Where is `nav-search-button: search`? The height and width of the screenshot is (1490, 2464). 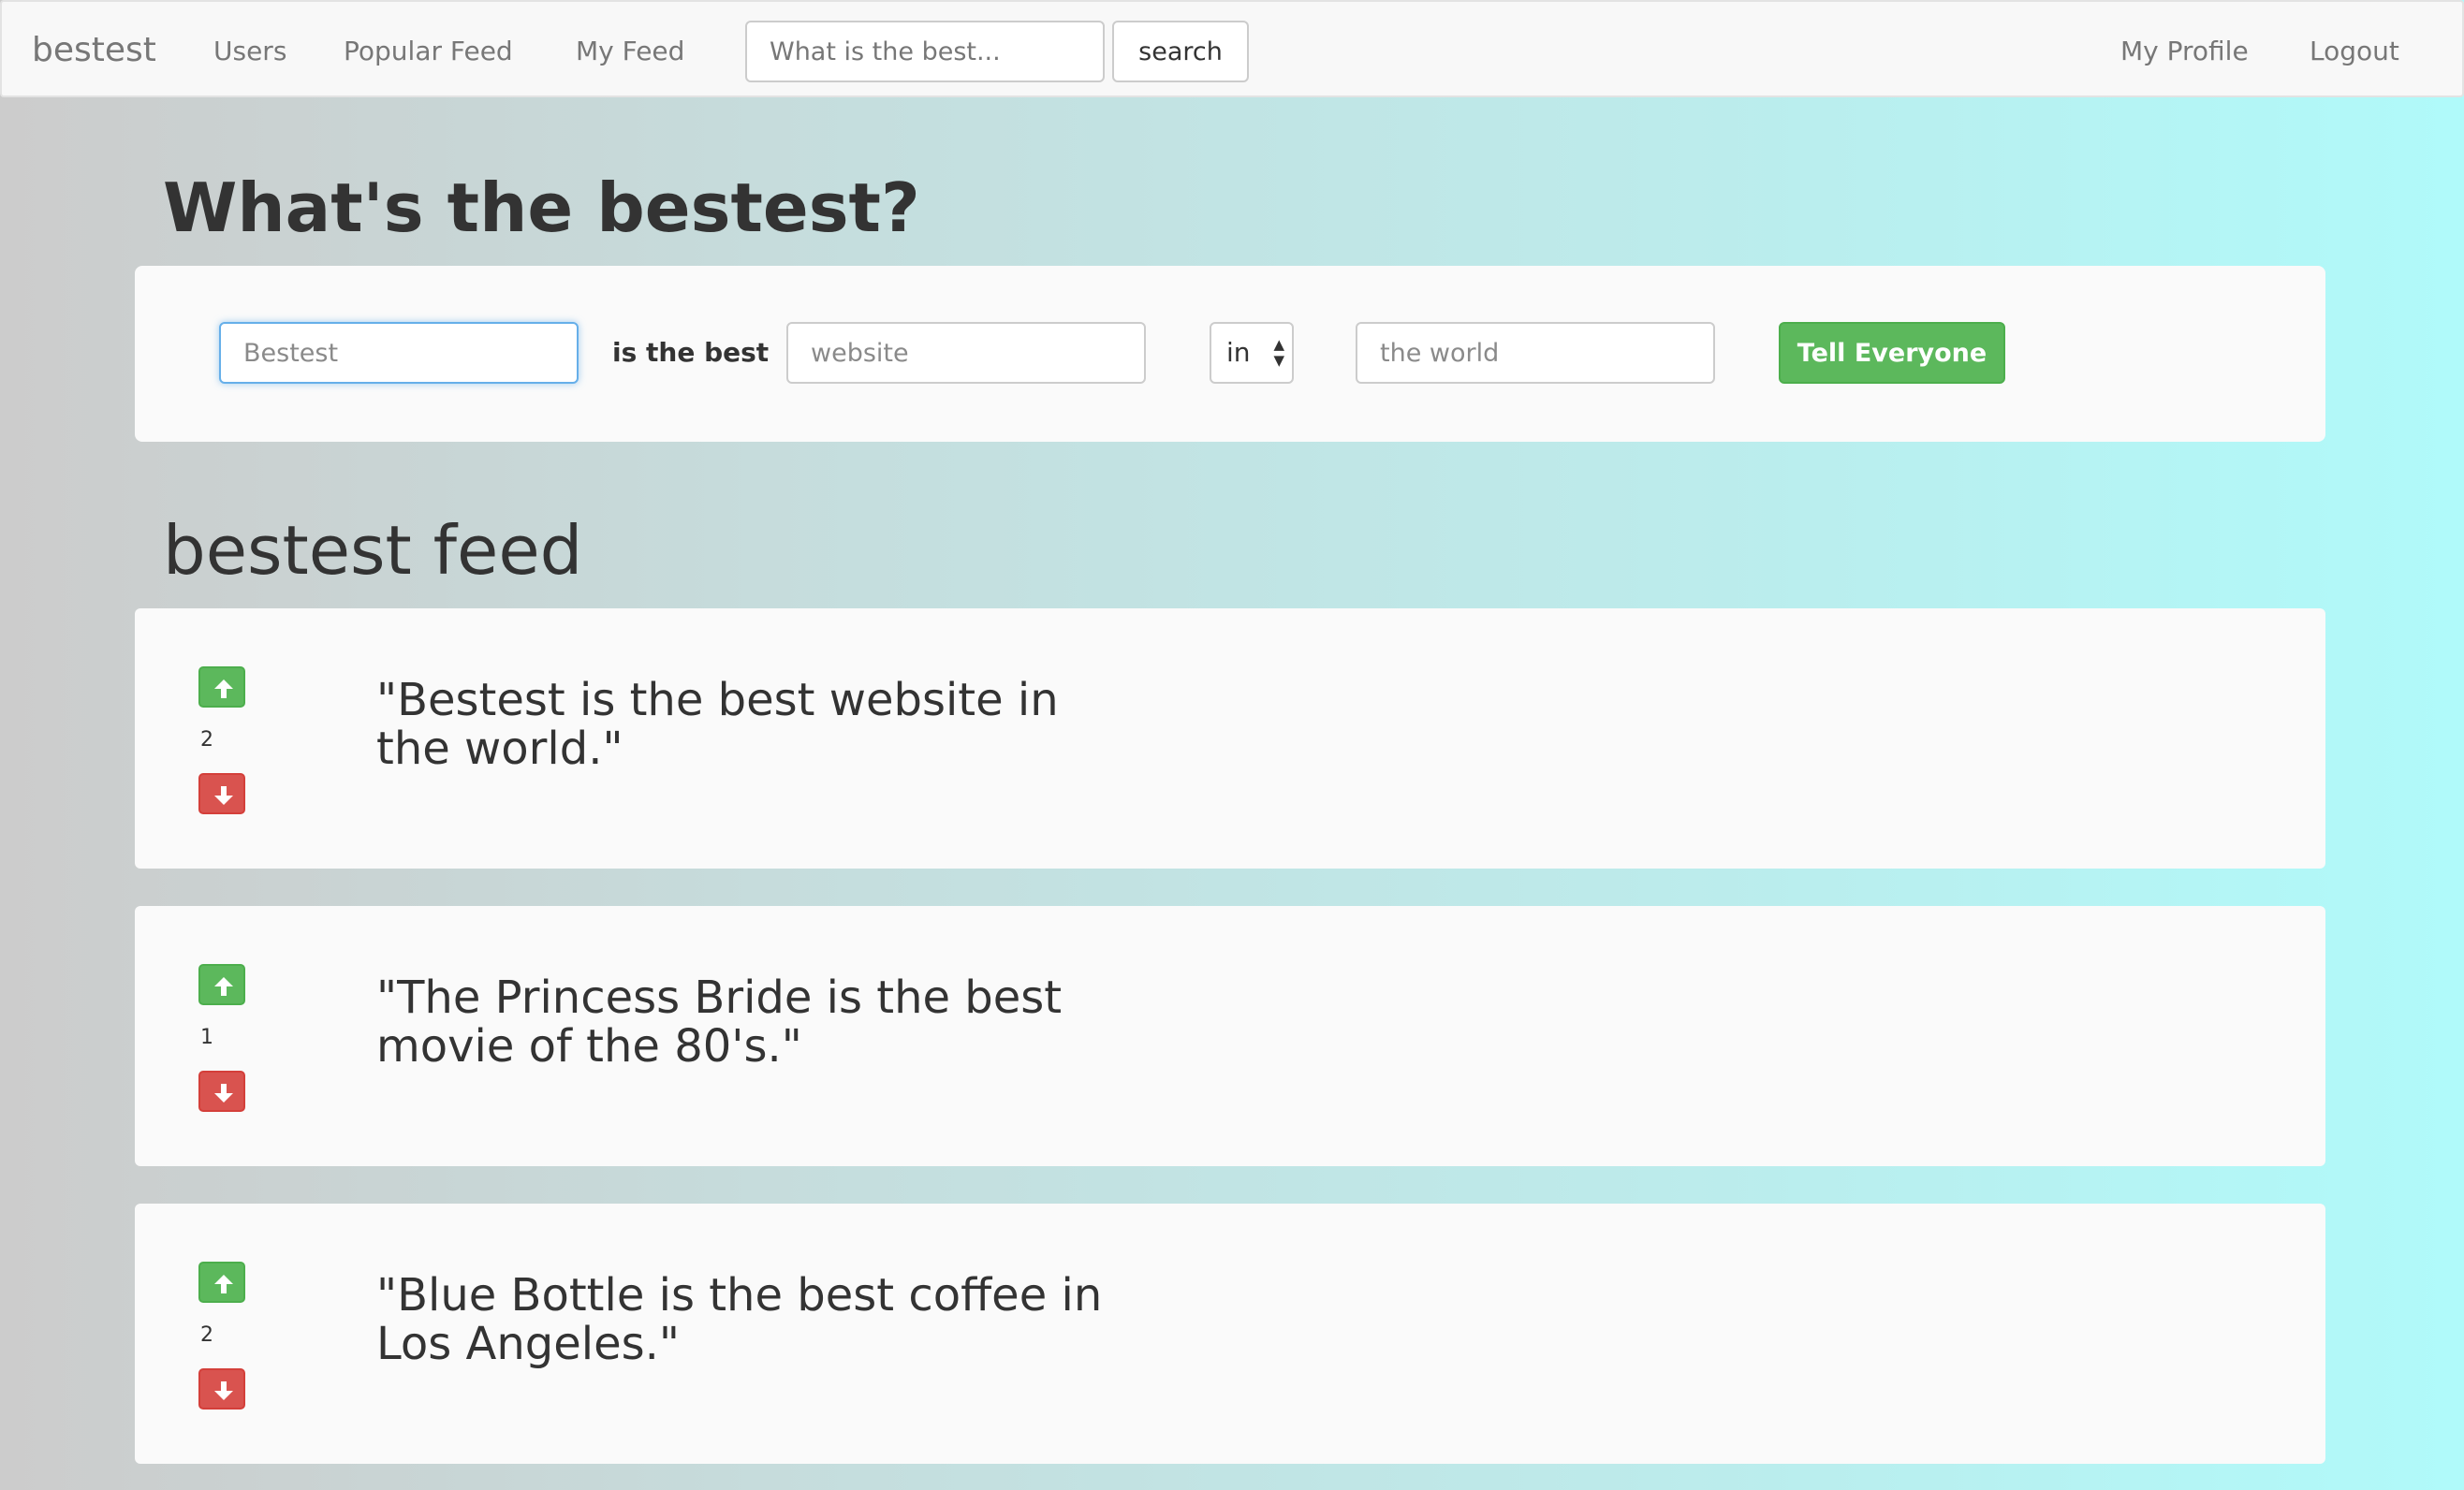 nav-search-button: search is located at coordinates (1180, 51).